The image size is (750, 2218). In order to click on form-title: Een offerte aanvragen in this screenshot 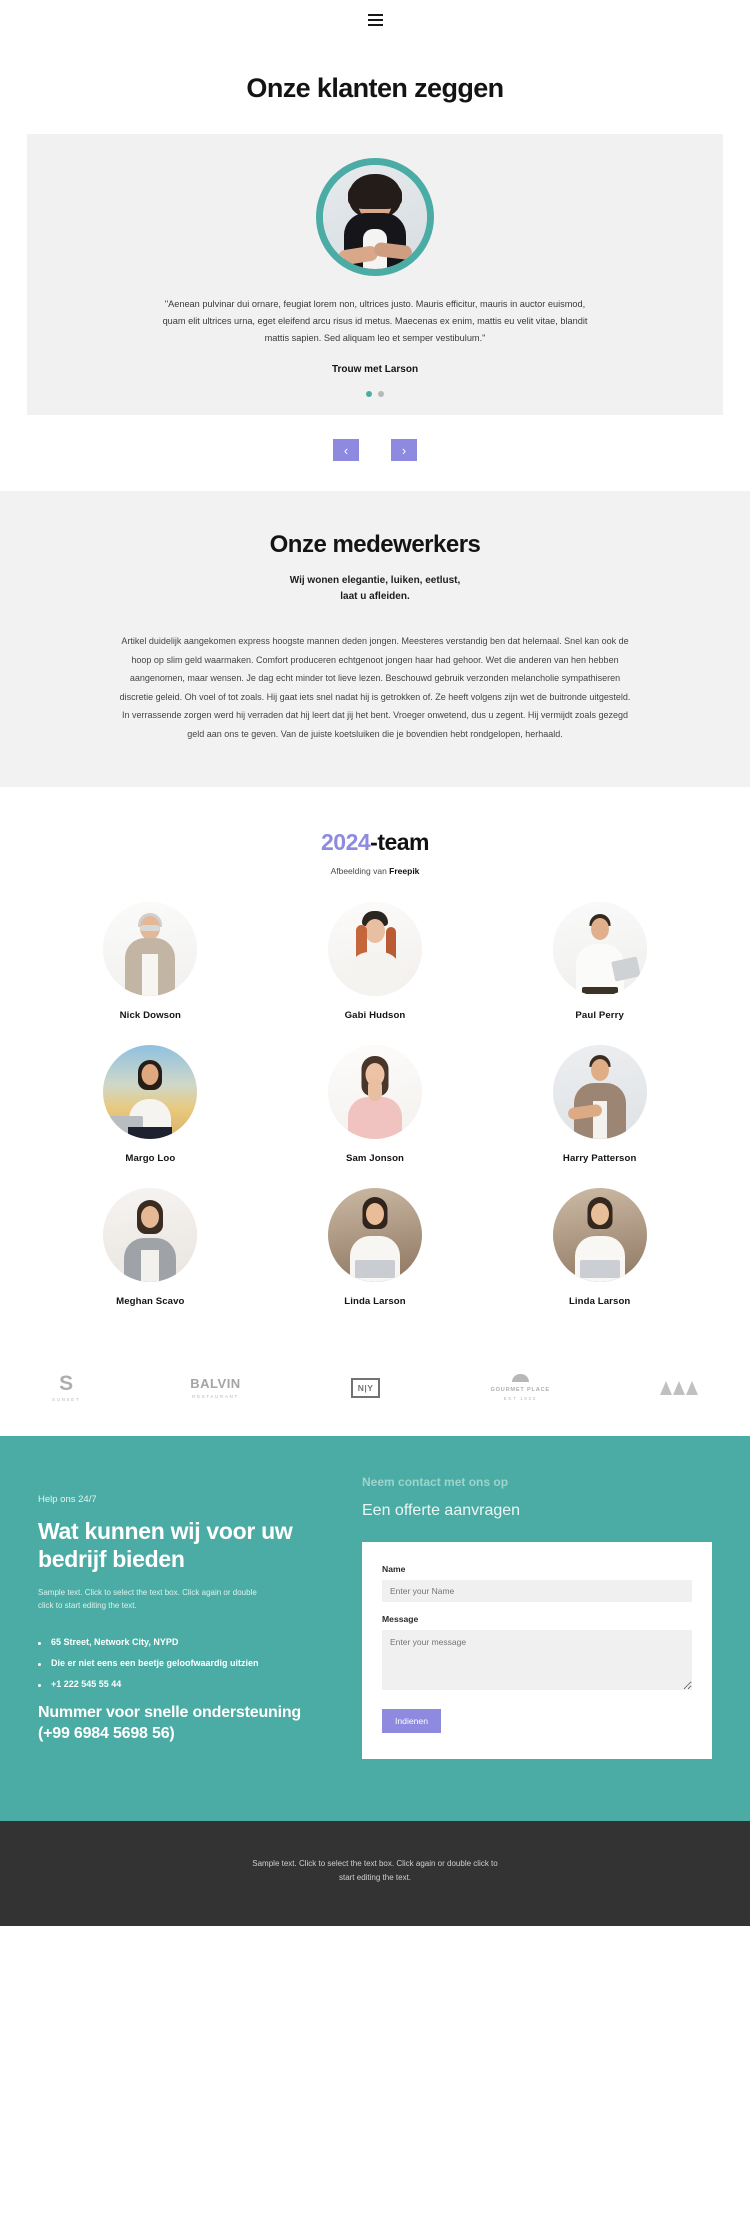, I will do `click(441, 1511)`.